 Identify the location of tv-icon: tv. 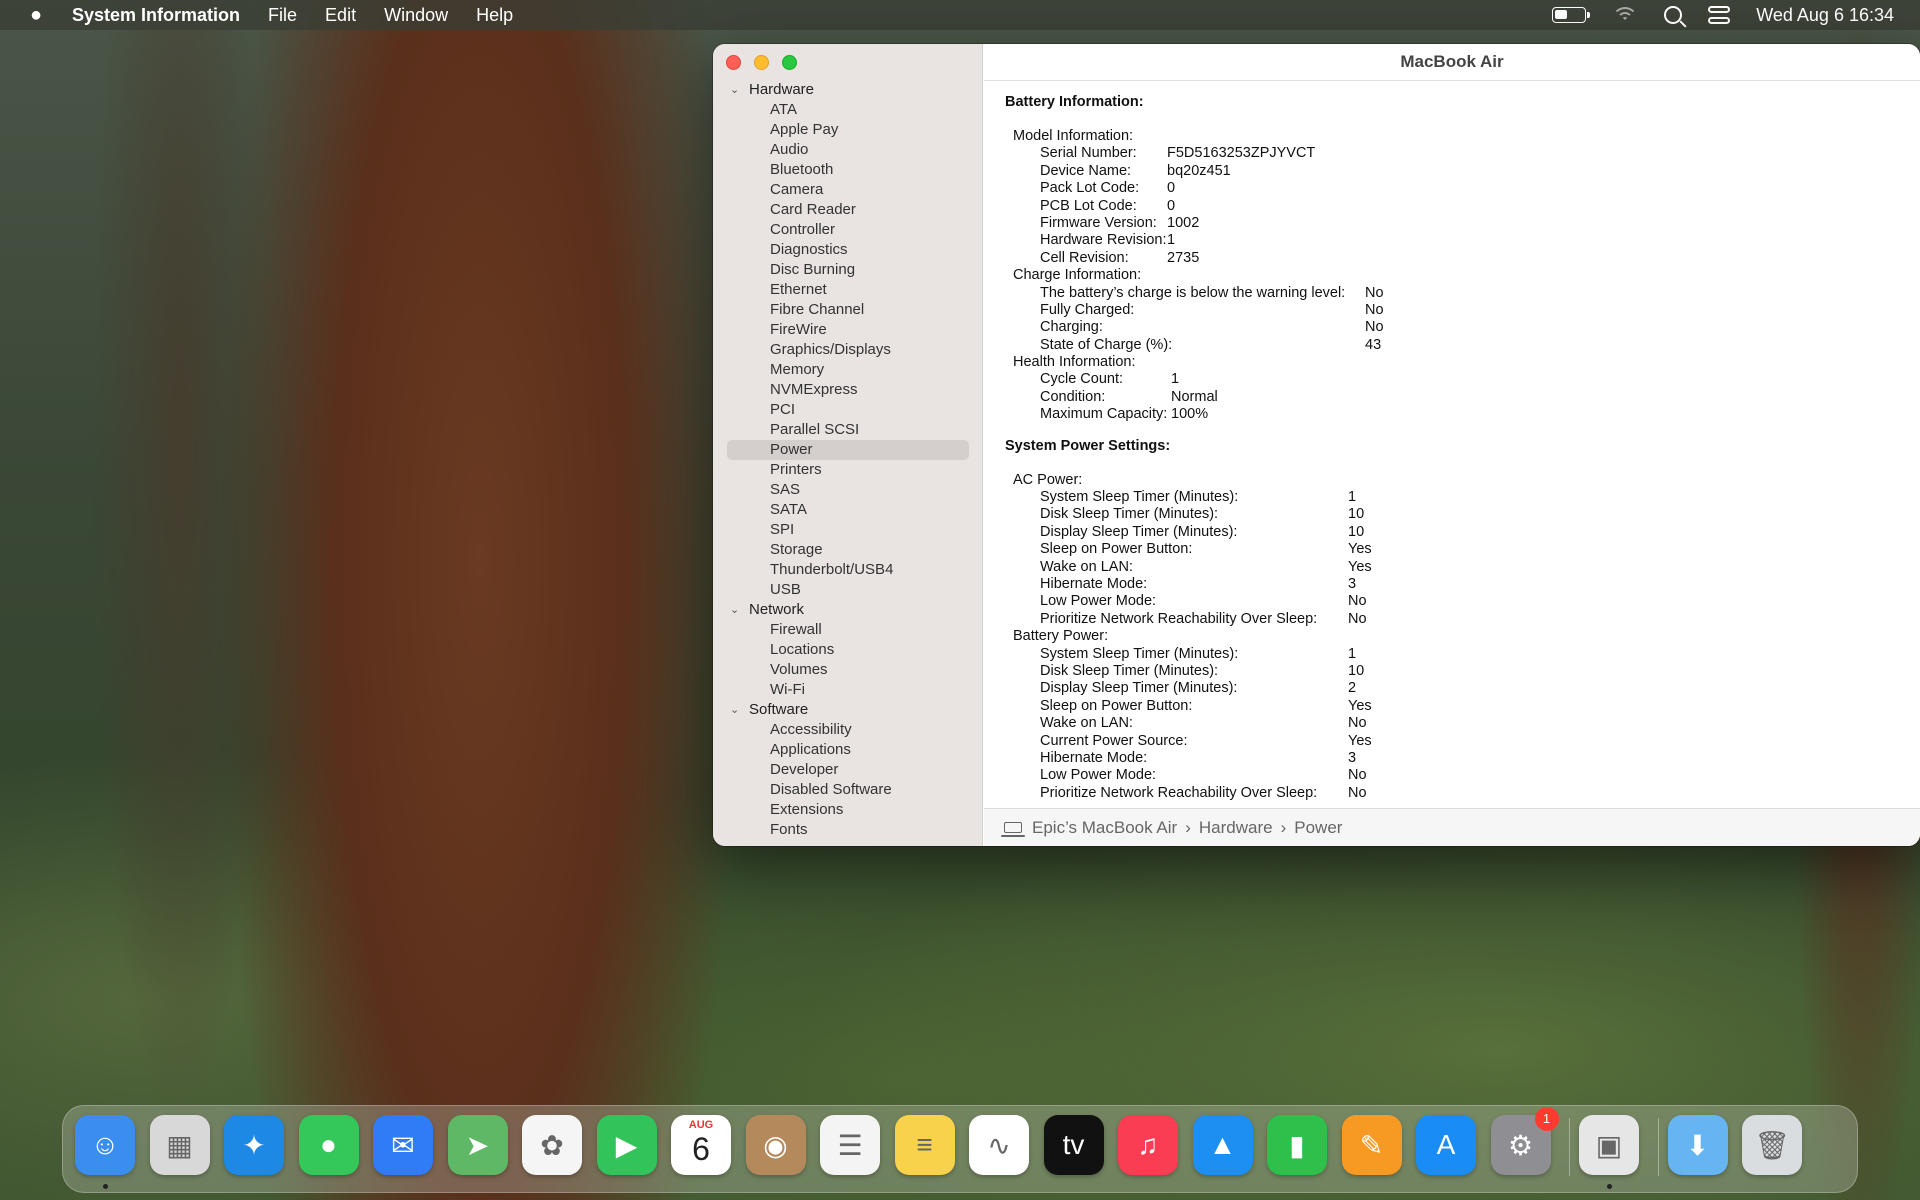
(1073, 1145).